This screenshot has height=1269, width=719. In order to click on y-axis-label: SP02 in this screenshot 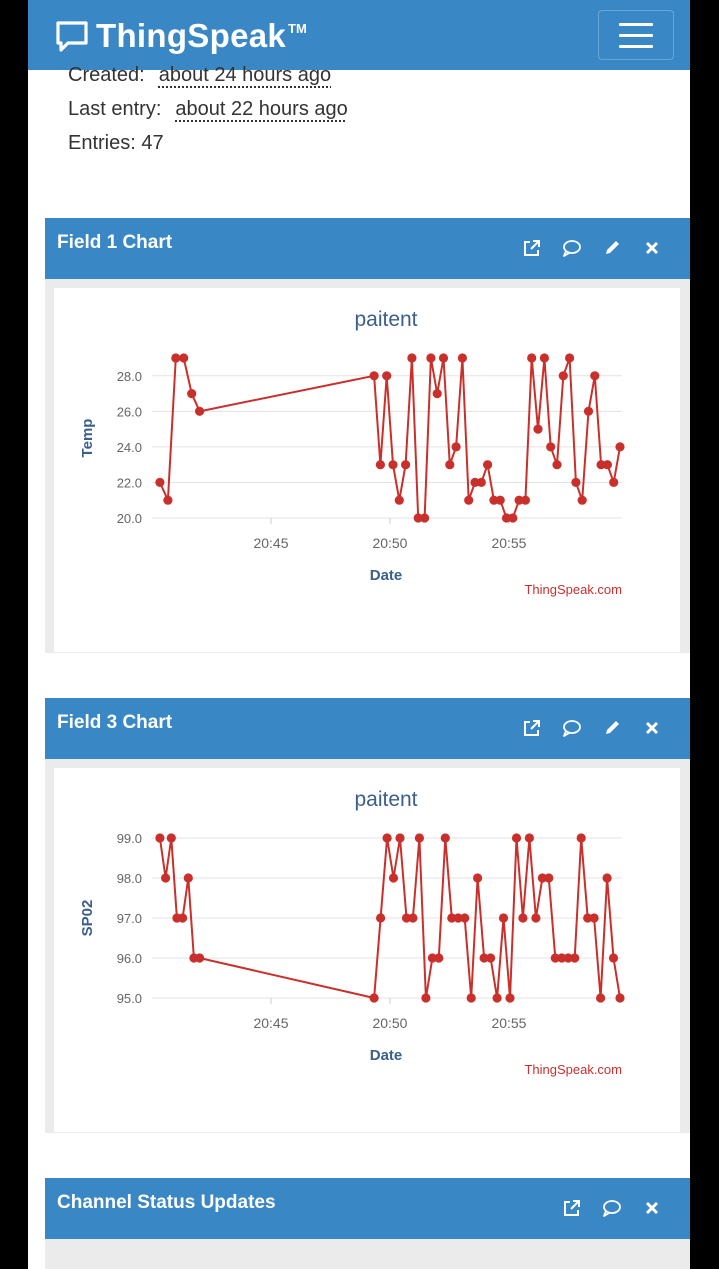, I will do `click(87, 918)`.